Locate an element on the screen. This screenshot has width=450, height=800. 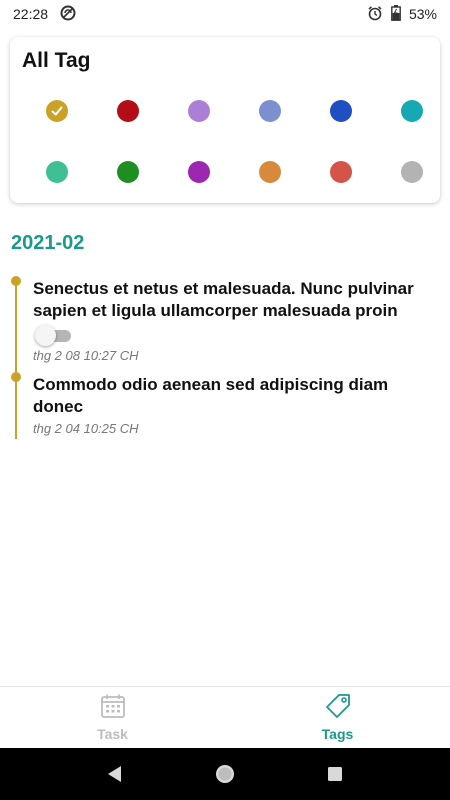
home-icon is located at coordinates (225, 774).